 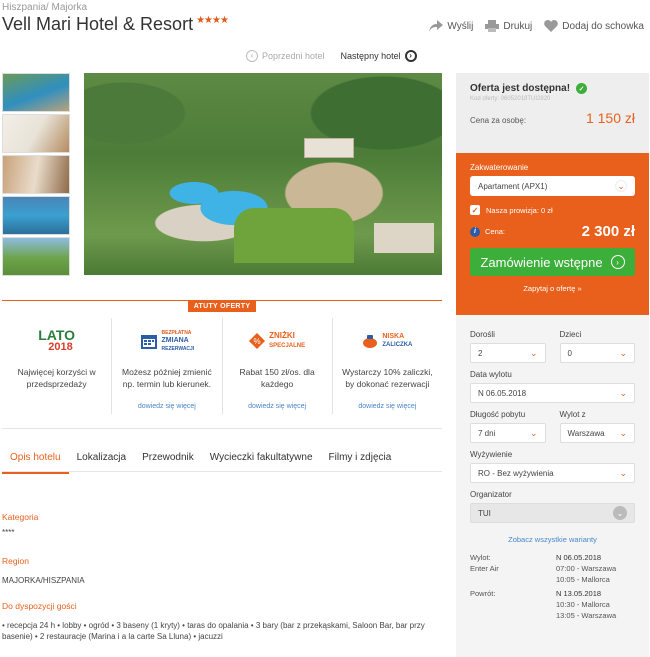 I want to click on chevron-left-icon: ‹, so click(x=252, y=56).